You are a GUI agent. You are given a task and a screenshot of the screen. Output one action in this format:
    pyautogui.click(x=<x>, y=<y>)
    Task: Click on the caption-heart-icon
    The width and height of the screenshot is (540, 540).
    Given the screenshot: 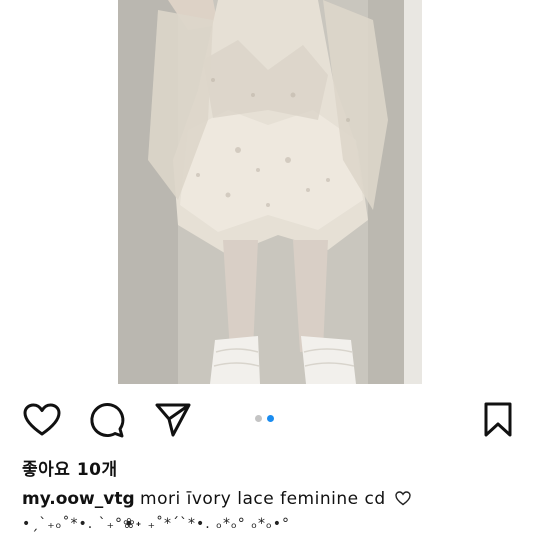 What is the action you would take?
    pyautogui.click(x=403, y=501)
    